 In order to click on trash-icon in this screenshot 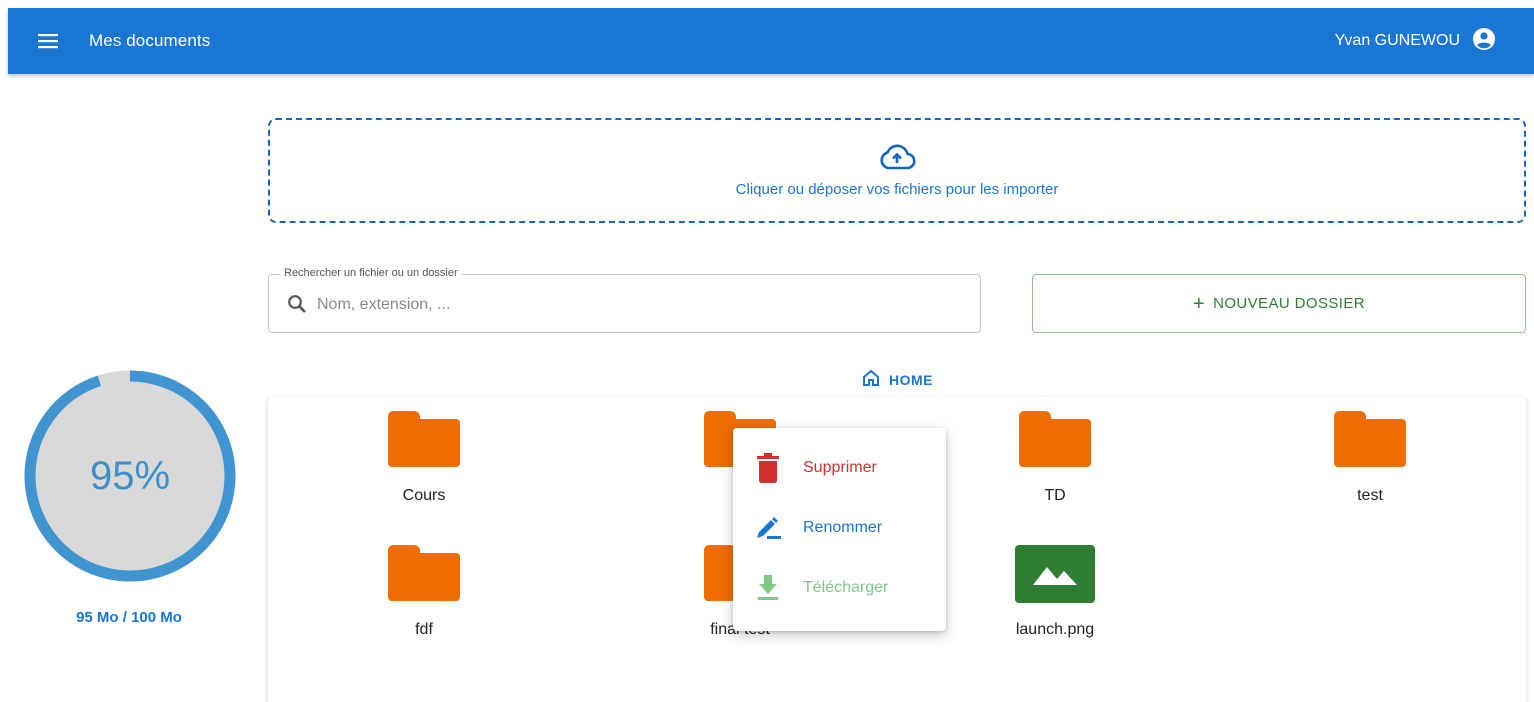, I will do `click(768, 468)`.